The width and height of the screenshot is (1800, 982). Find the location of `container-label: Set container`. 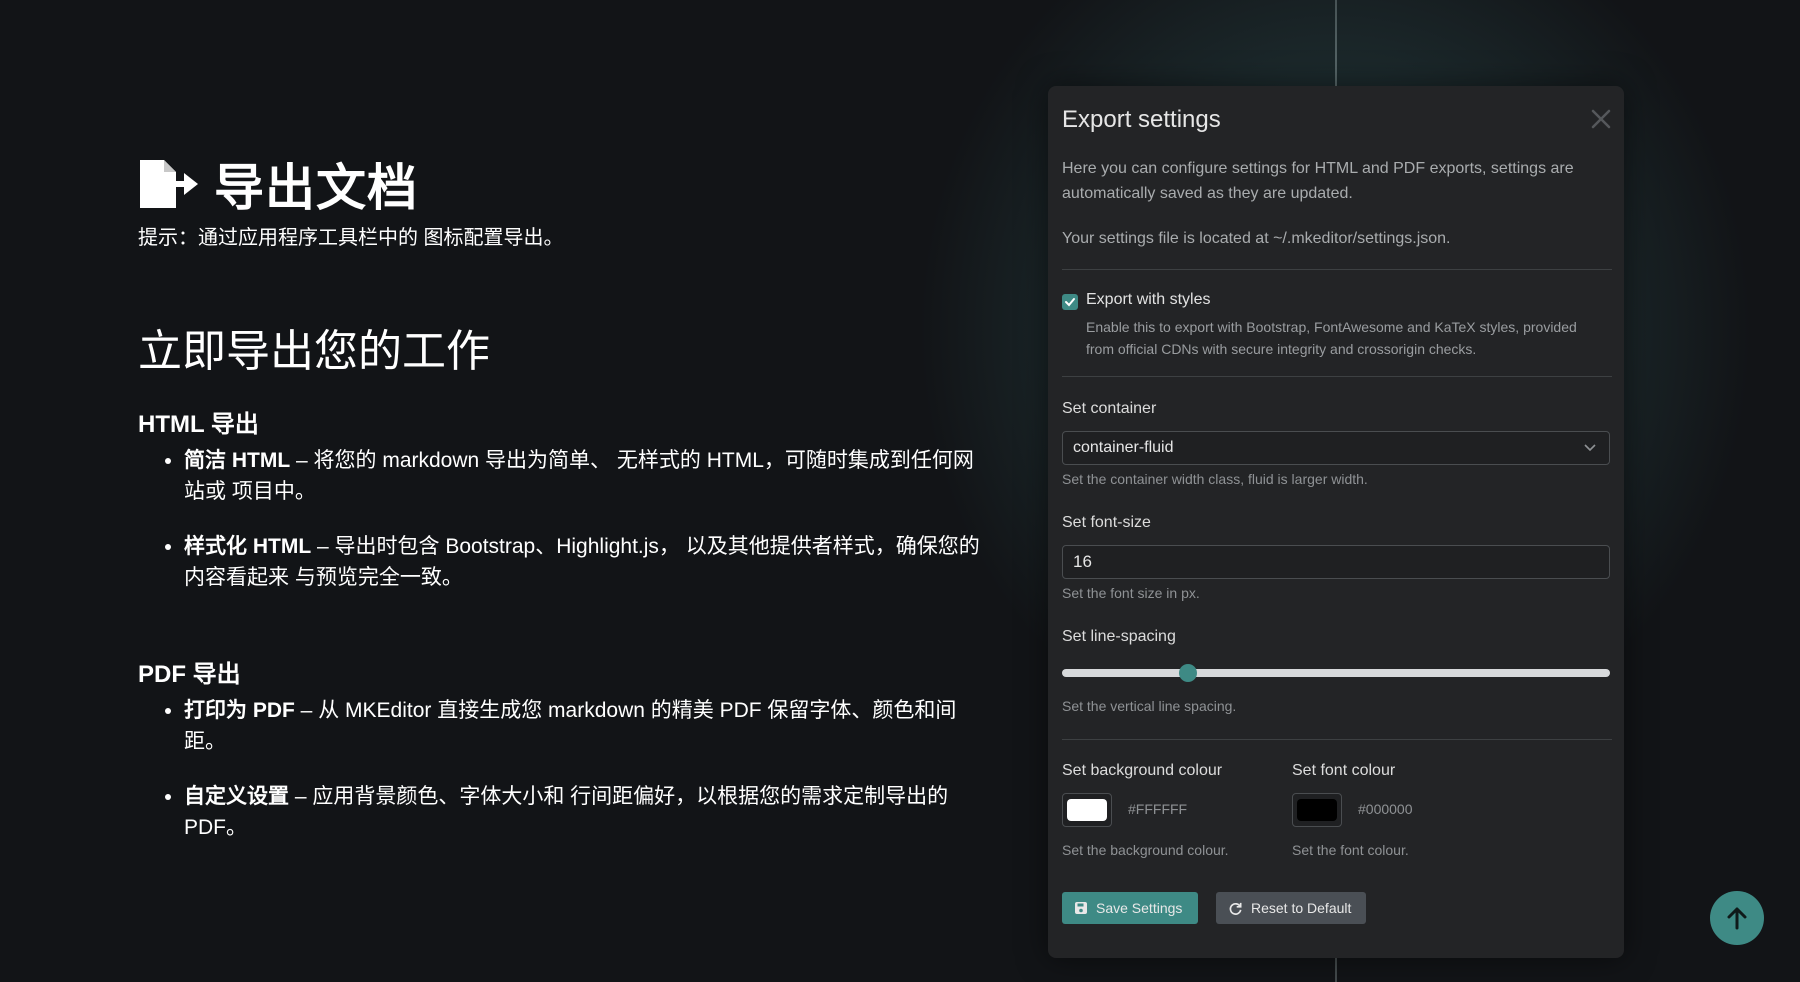

container-label: Set container is located at coordinates (1109, 408).